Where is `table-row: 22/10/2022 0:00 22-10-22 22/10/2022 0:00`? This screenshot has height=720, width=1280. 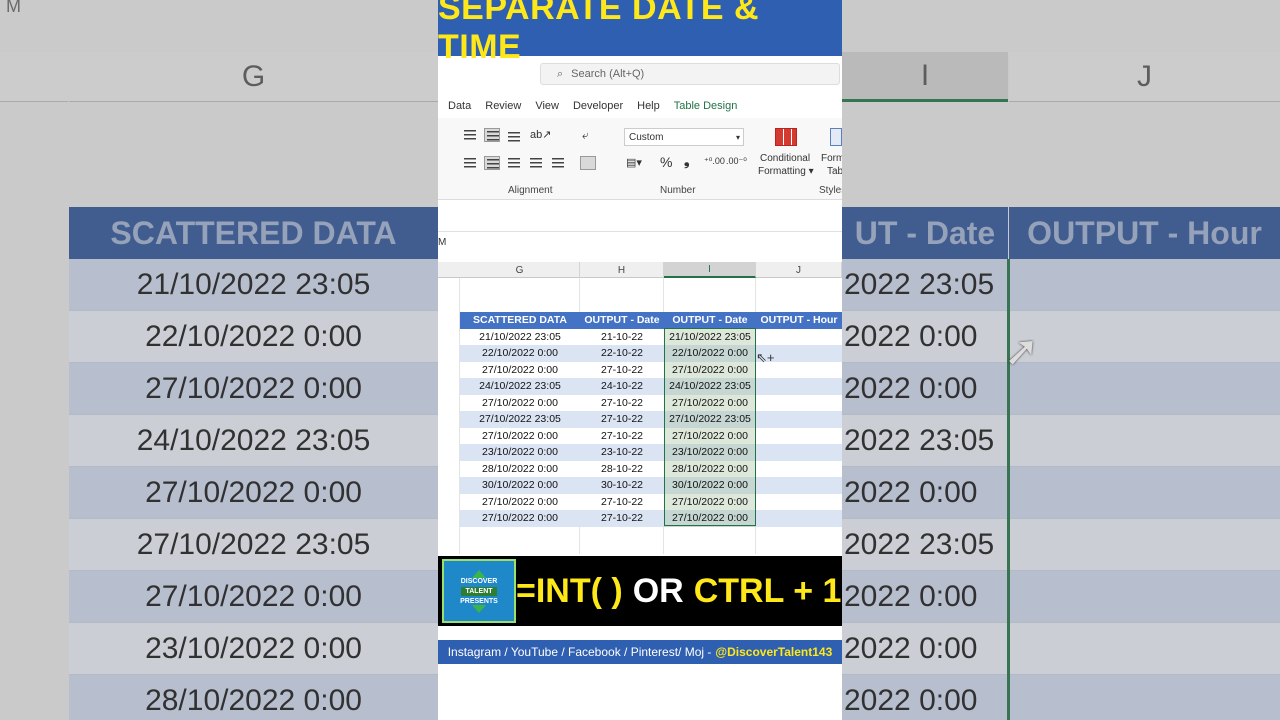
table-row: 22/10/2022 0:00 22-10-22 22/10/2022 0:00 is located at coordinates (651, 353).